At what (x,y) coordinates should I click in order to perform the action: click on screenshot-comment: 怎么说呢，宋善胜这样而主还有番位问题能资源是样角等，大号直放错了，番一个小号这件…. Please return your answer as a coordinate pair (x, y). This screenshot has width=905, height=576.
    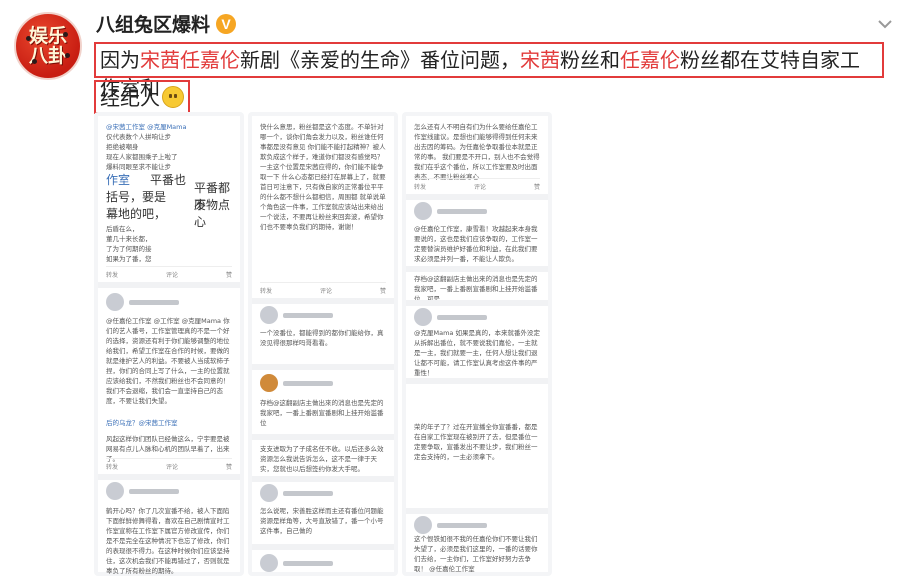
    Looking at the image, I should click on (322, 521).